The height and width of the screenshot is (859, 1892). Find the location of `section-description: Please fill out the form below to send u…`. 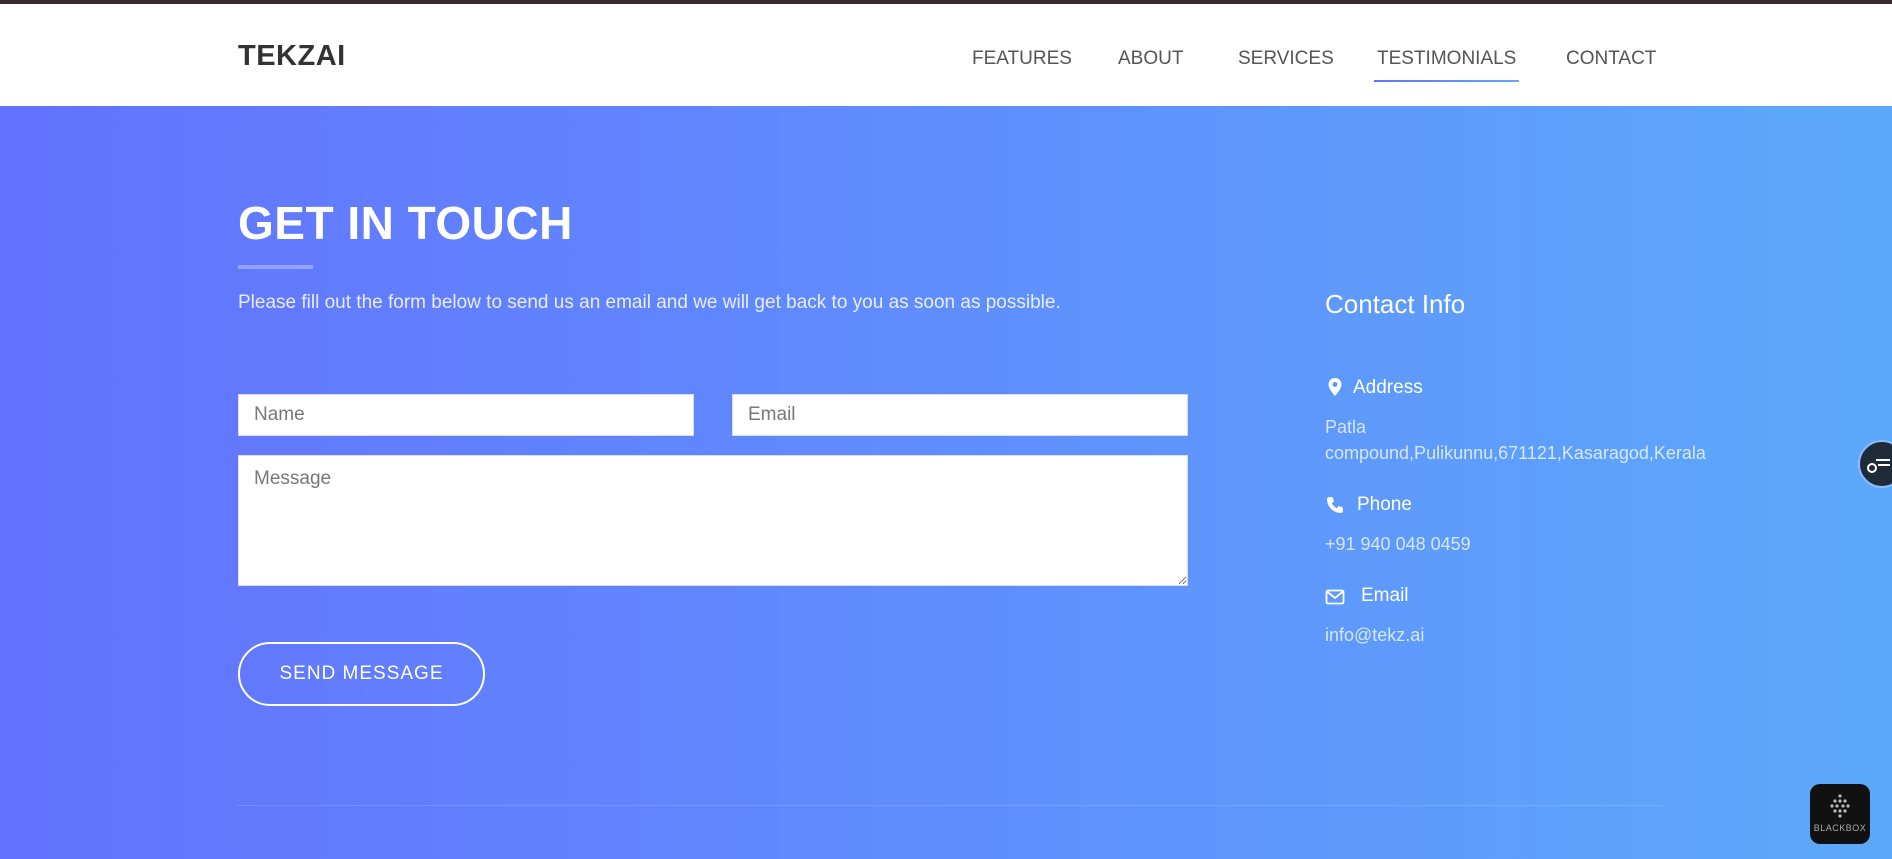

section-description: Please fill out the form below to send u… is located at coordinates (649, 302).